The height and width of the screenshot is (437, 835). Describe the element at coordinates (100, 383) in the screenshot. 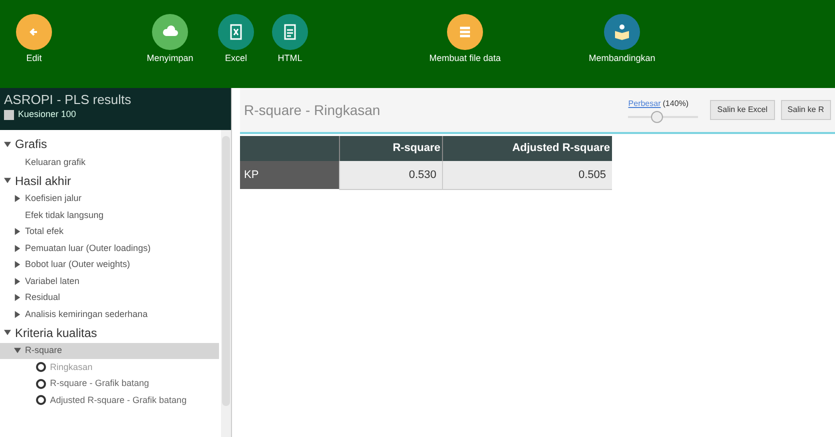

I see `tree-item-label: R-square - Grafik batang` at that location.